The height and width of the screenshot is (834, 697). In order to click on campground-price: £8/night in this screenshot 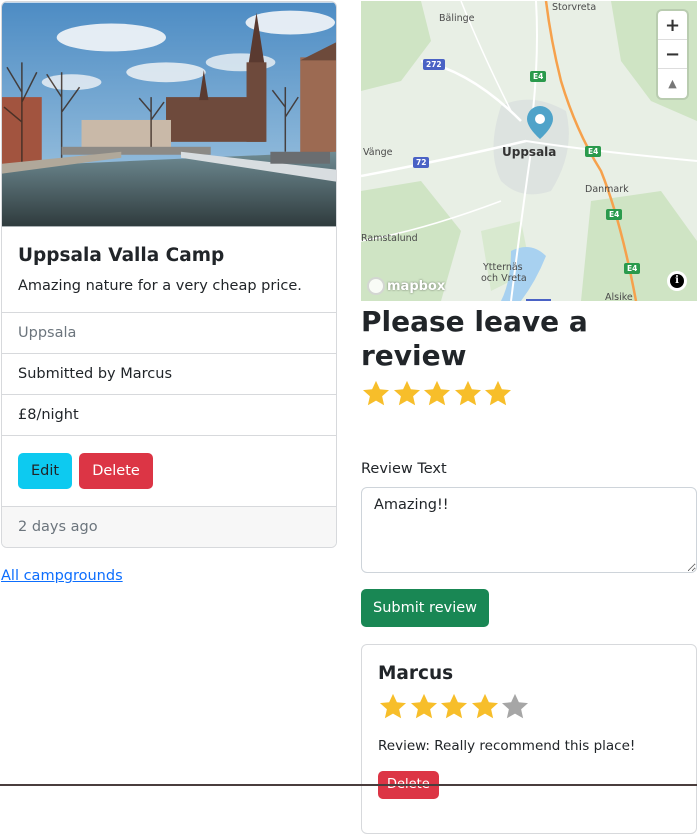, I will do `click(169, 415)`.